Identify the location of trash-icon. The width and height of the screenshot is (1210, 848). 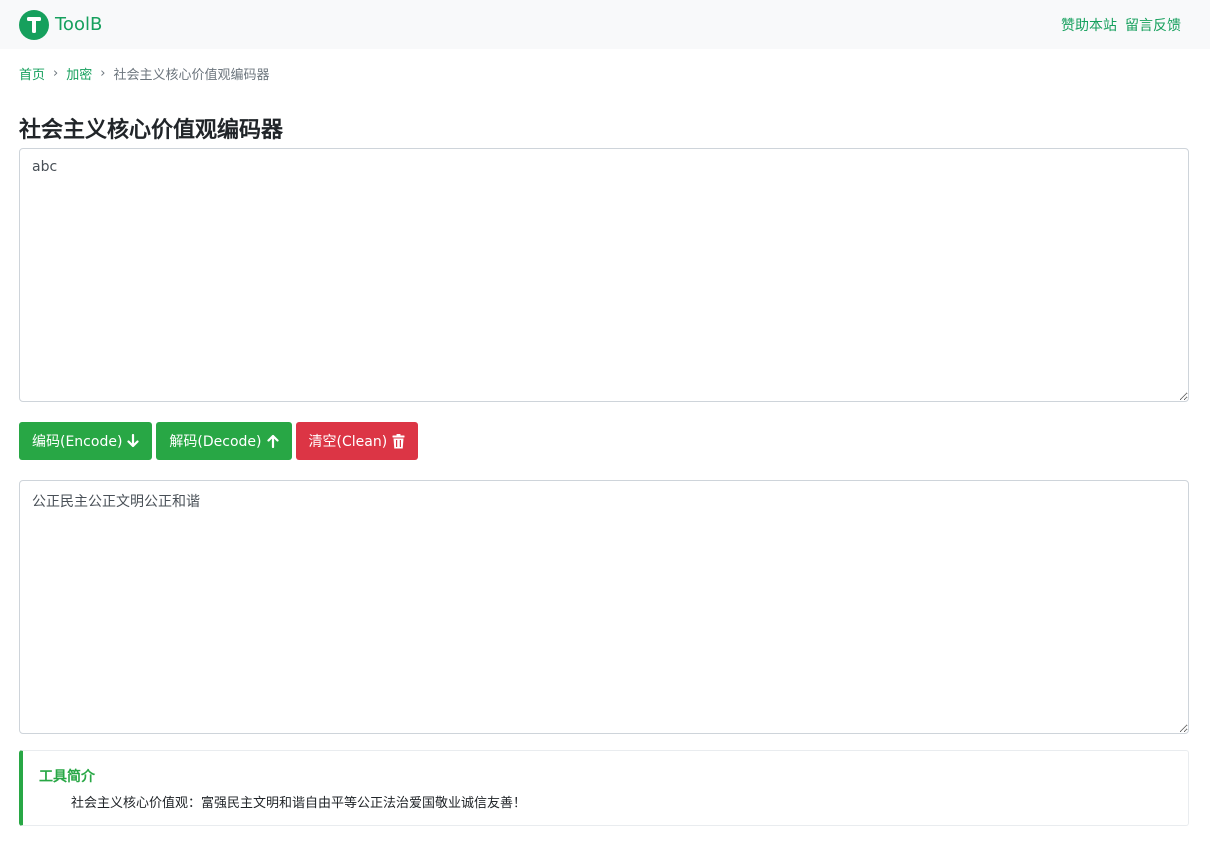
(398, 441).